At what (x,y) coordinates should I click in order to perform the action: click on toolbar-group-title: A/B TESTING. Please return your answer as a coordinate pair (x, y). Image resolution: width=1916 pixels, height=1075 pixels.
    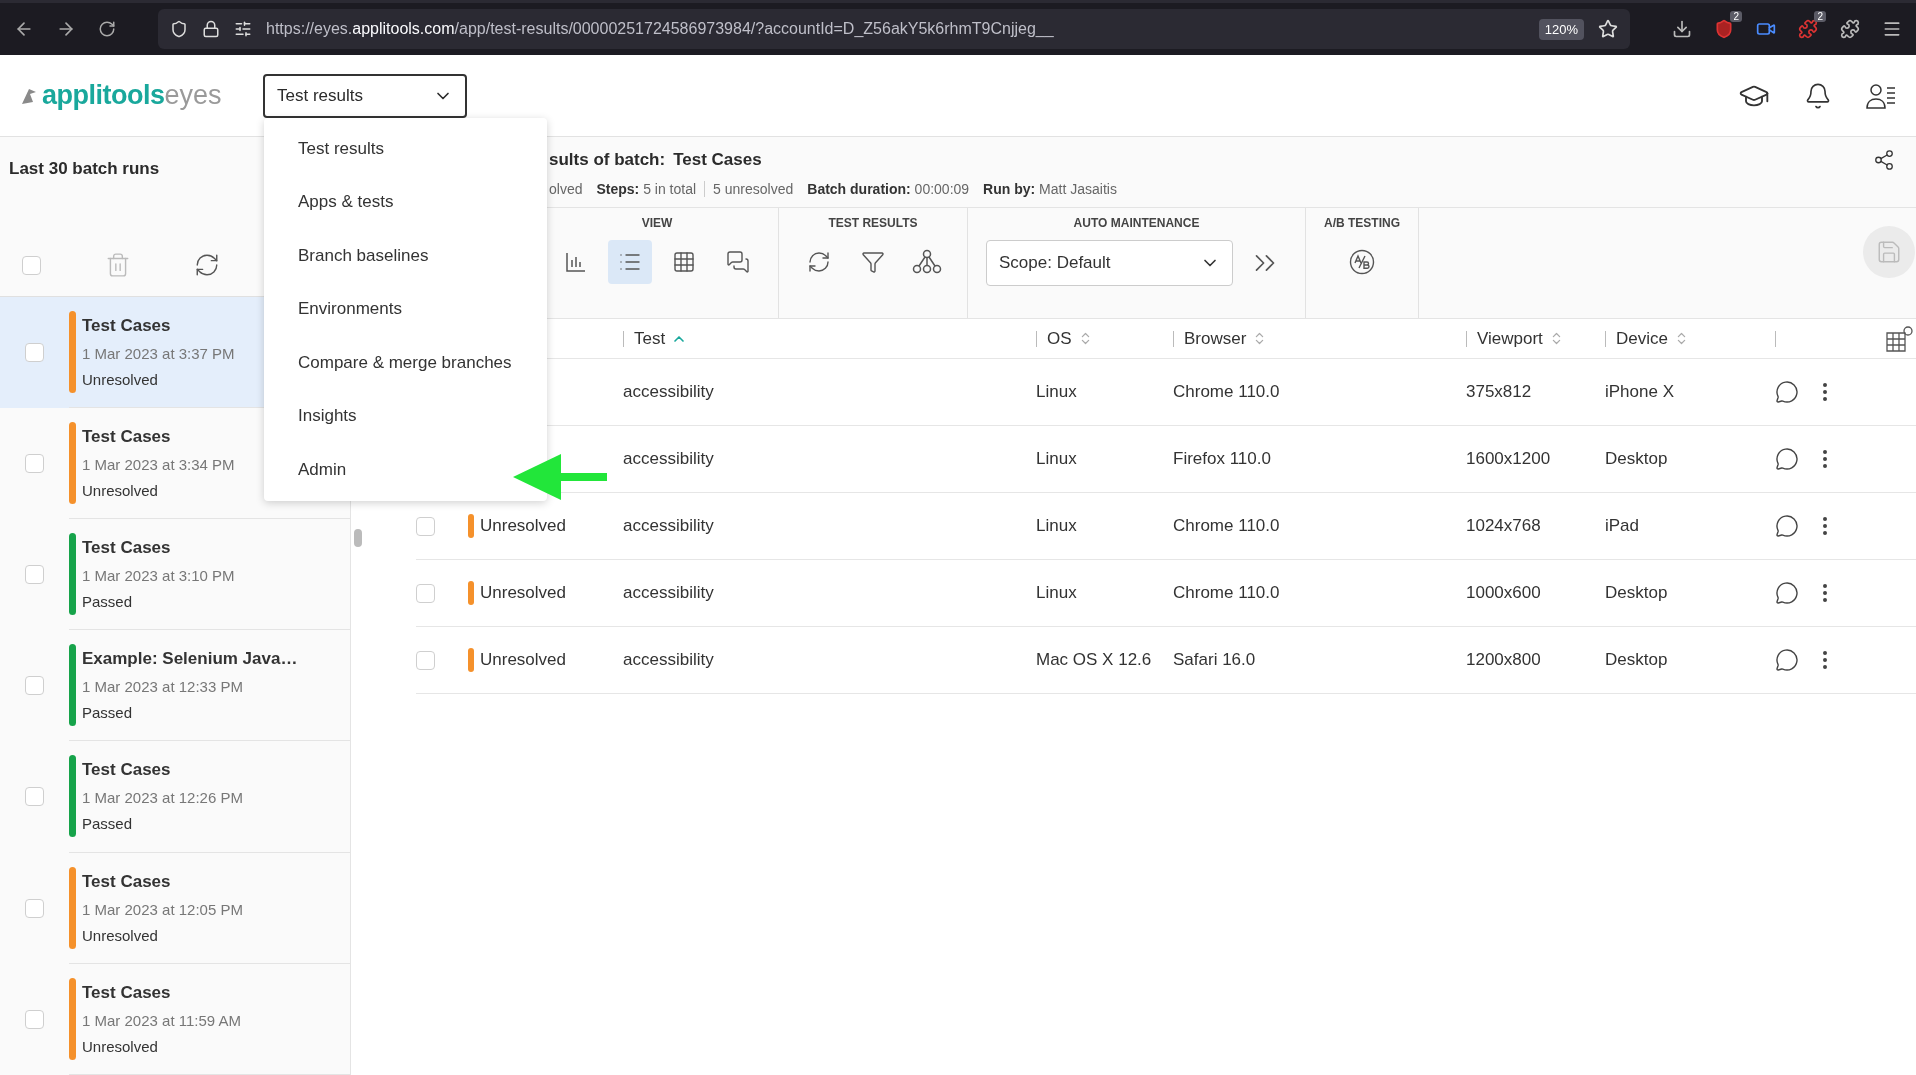
    Looking at the image, I should click on (1362, 223).